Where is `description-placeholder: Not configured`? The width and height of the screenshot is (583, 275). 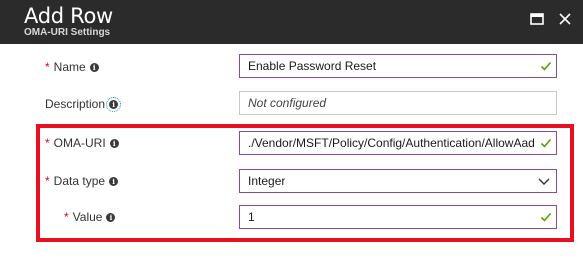 description-placeholder: Not configured is located at coordinates (287, 103).